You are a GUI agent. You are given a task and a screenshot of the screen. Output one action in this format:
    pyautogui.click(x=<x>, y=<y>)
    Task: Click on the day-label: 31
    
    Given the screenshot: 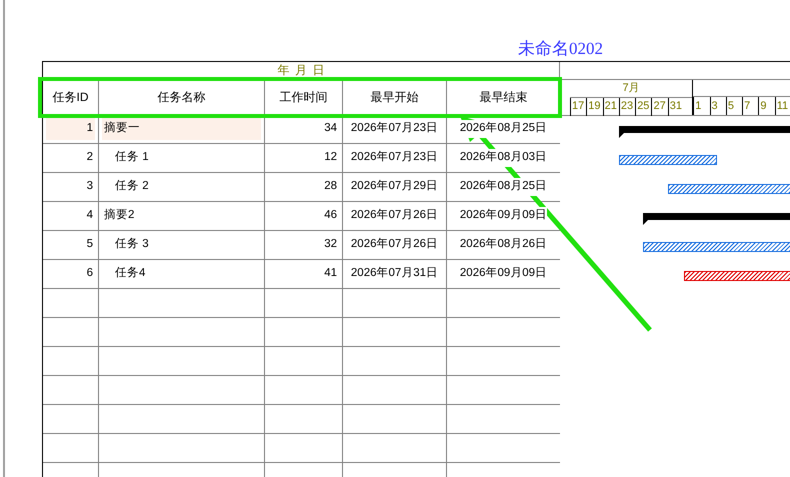 What is the action you would take?
    pyautogui.click(x=680, y=107)
    